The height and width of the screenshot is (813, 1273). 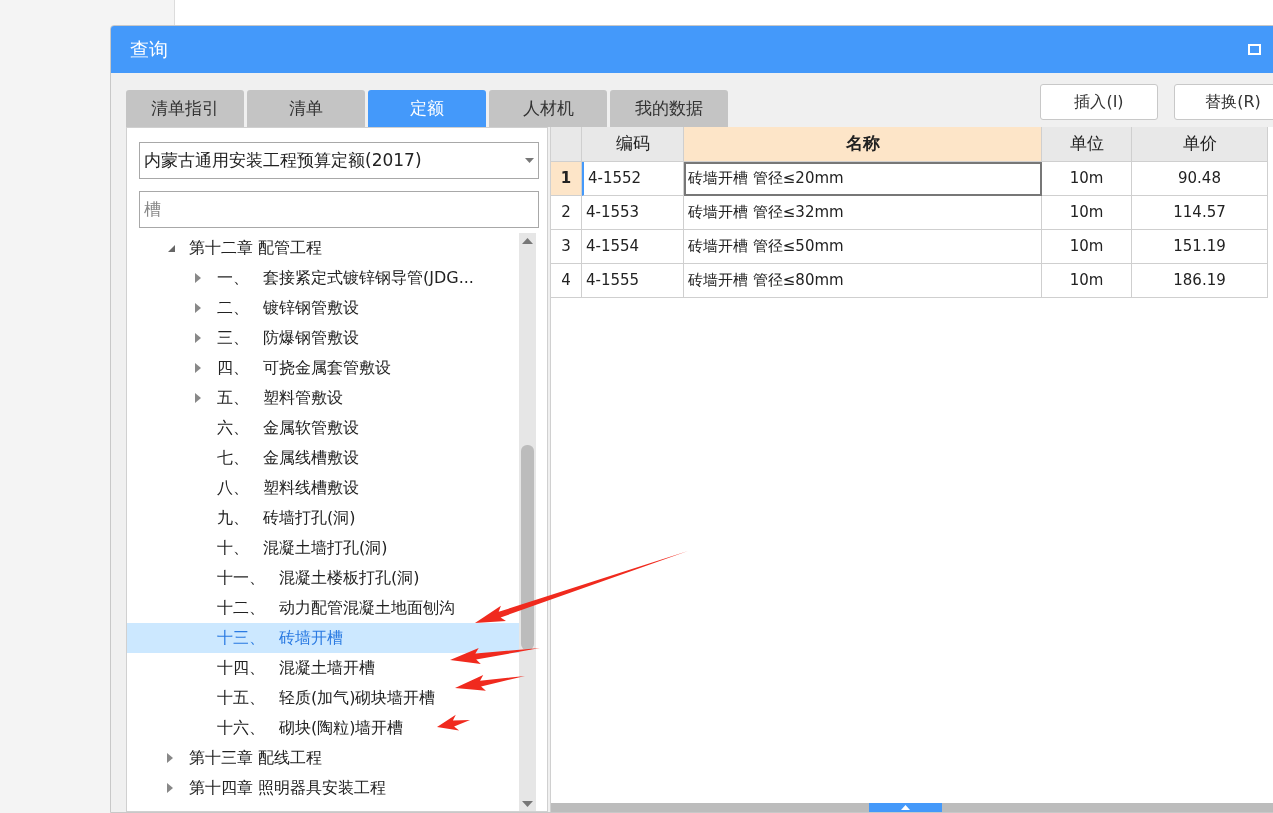 What do you see at coordinates (1200, 247) in the screenshot?
I see `table-cell: 151.19` at bounding box center [1200, 247].